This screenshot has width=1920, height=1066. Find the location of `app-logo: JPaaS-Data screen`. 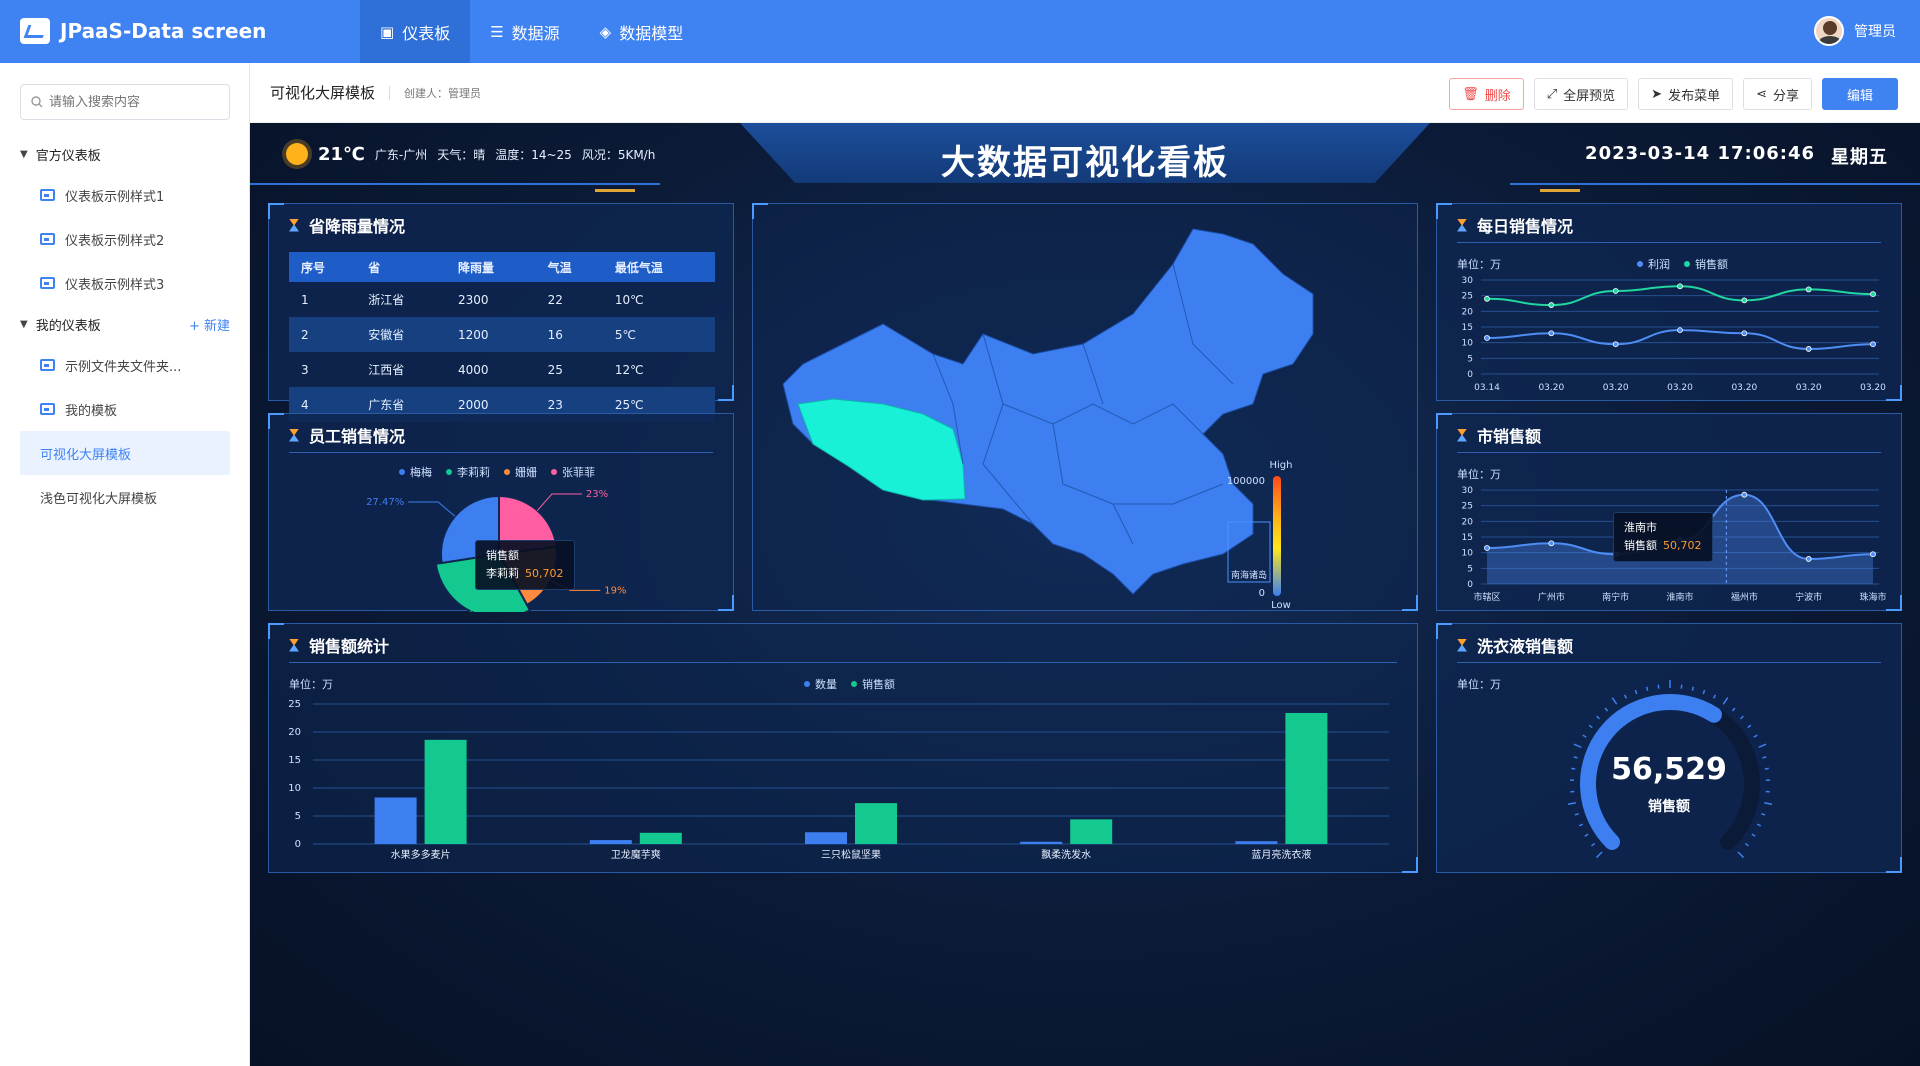

app-logo: JPaaS-Data screen is located at coordinates (143, 31).